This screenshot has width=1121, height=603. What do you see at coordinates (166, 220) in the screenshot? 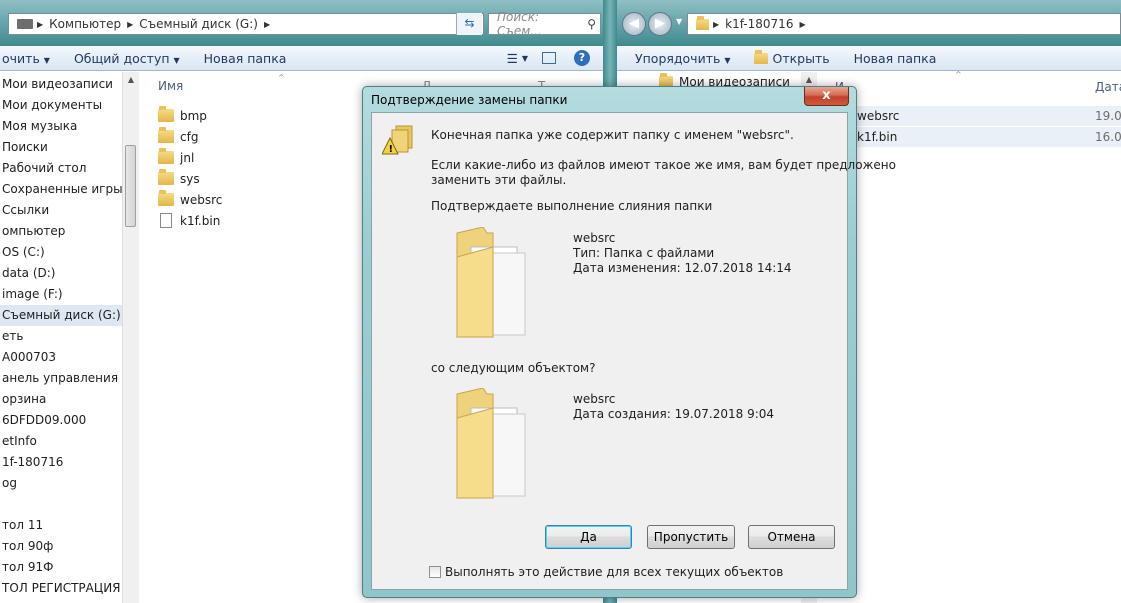
I see `file-icon` at bounding box center [166, 220].